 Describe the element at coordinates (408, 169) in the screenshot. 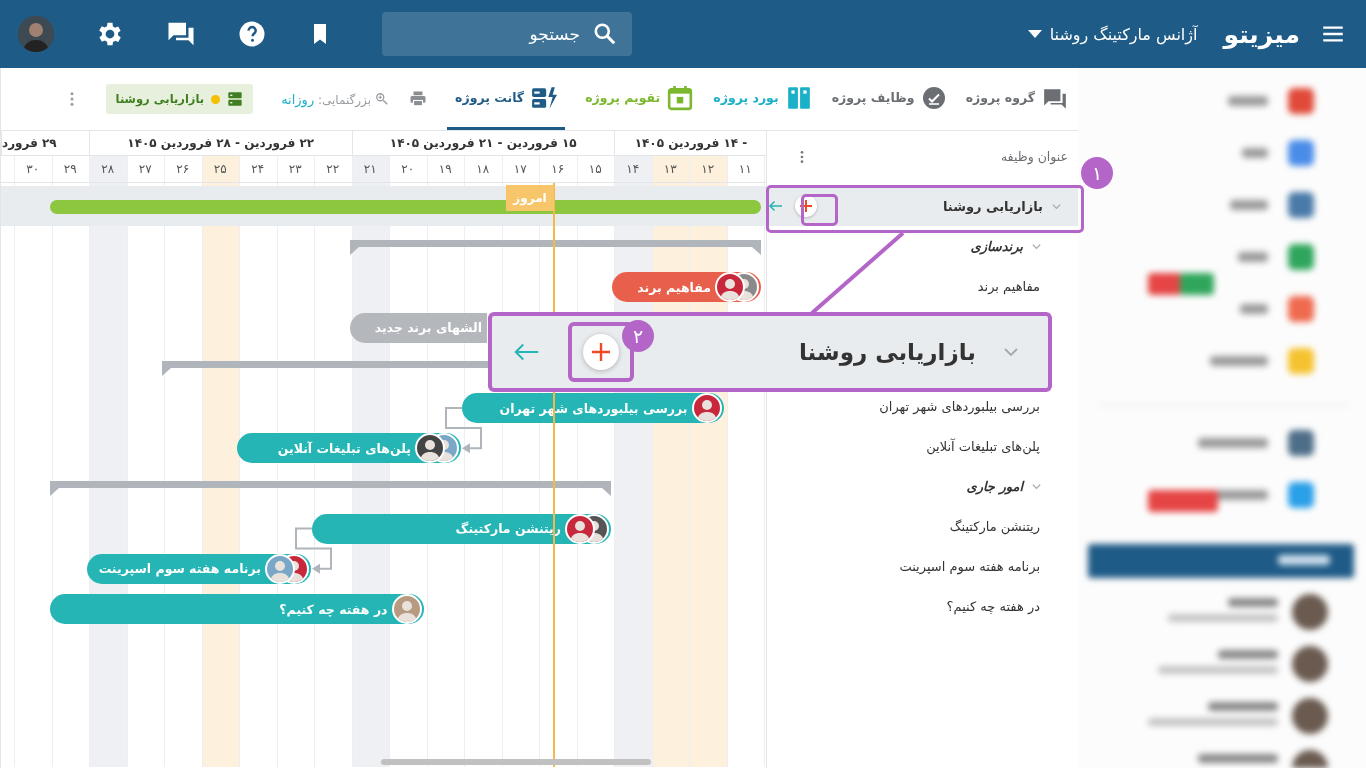

I see `day-label: ۲۰` at that location.